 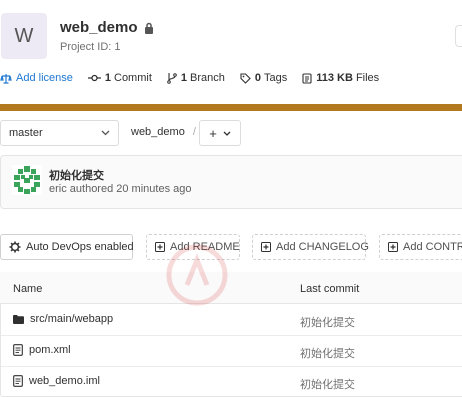 I want to click on tags-stat: 0 Tags, so click(x=263, y=78).